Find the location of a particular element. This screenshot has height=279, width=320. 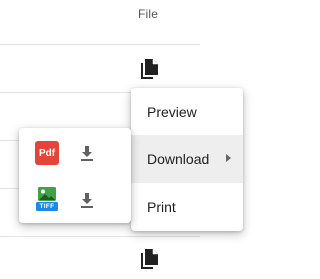

download-submenu: Pdf TIFF is located at coordinates (75, 175).